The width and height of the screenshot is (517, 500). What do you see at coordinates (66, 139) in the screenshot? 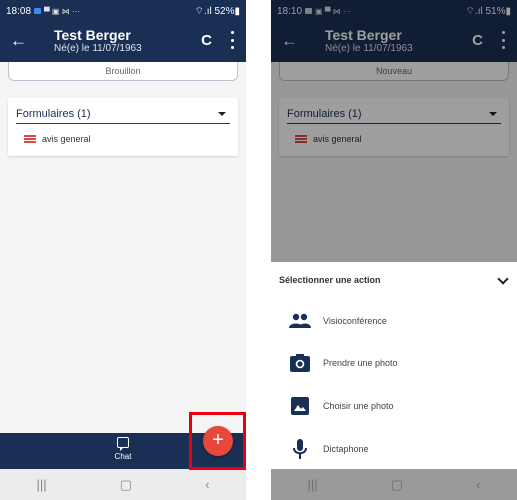
I see `form-item-name: avis general` at bounding box center [66, 139].